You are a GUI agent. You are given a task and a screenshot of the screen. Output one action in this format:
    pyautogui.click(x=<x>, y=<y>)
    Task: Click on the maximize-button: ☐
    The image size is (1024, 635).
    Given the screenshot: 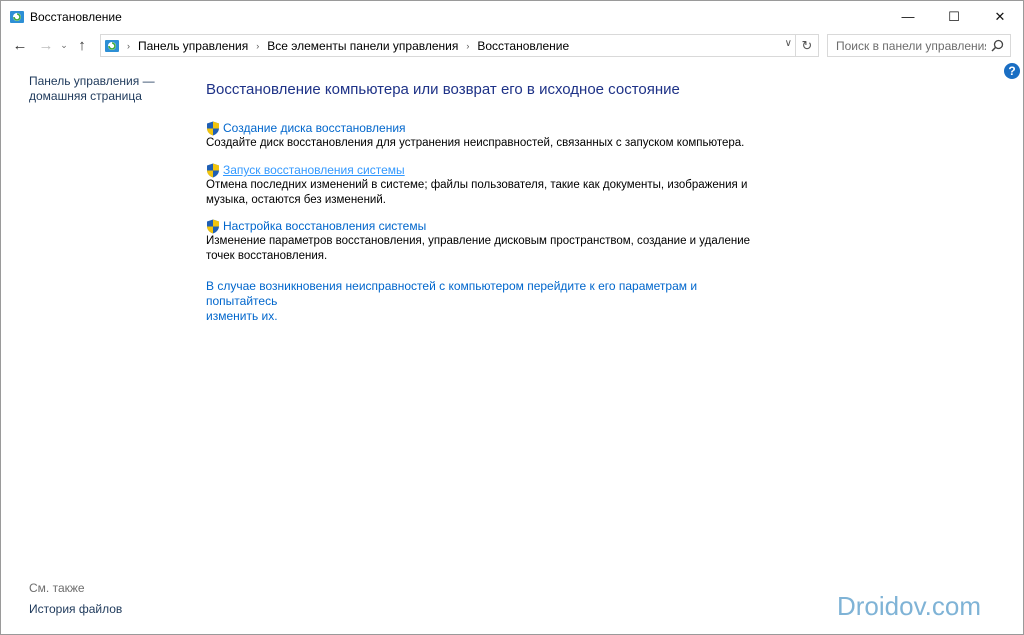 What is the action you would take?
    pyautogui.click(x=954, y=16)
    